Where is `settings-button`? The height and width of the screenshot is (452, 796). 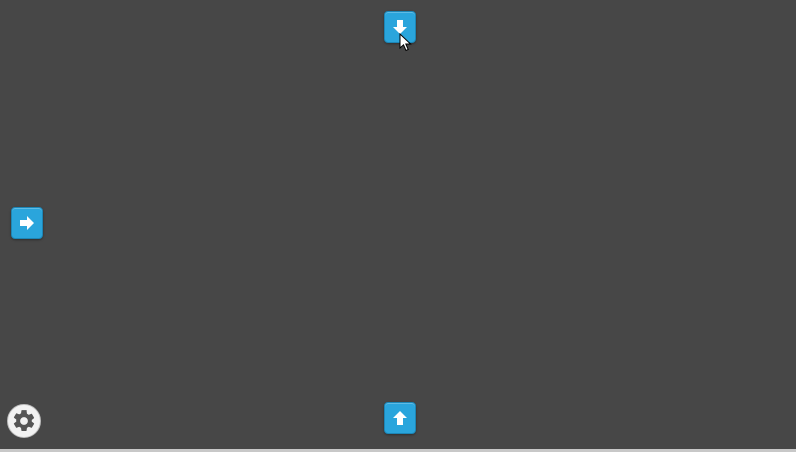
settings-button is located at coordinates (24, 421).